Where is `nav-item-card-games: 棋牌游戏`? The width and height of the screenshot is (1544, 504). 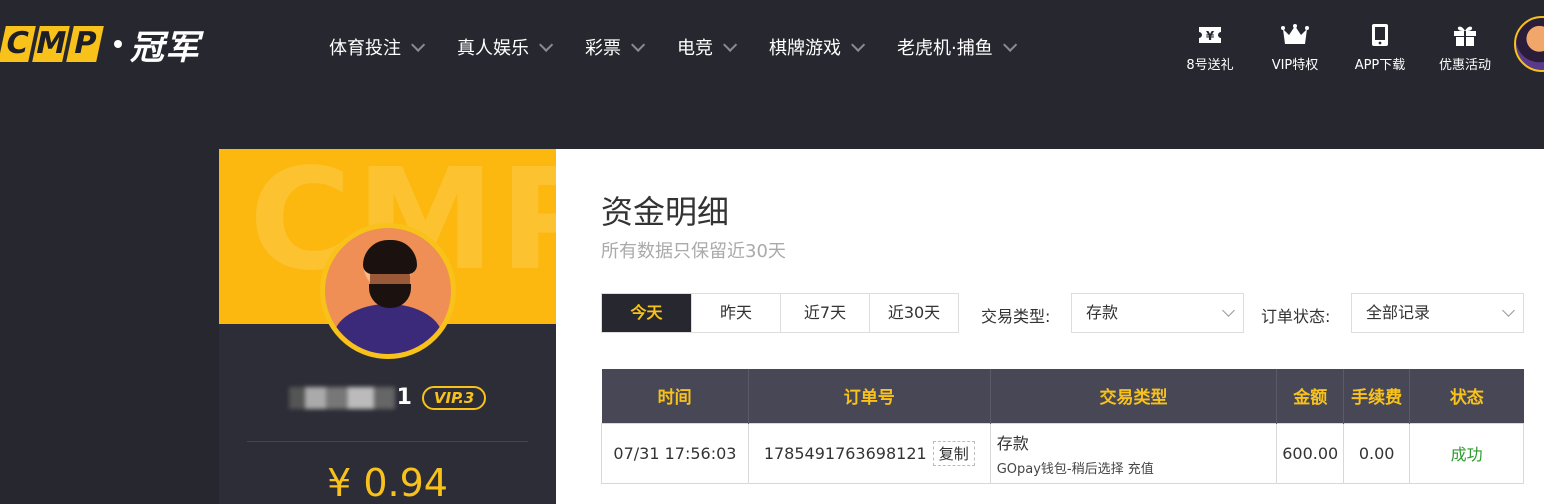 nav-item-card-games: 棋牌游戏 is located at coordinates (817, 47).